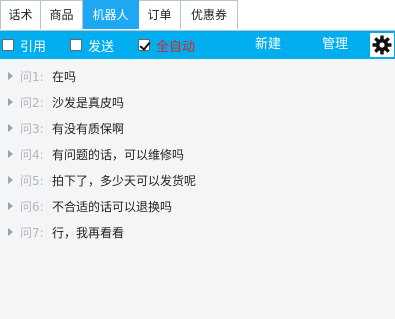 The width and height of the screenshot is (395, 319). What do you see at coordinates (209, 14) in the screenshot?
I see `tab-coupons: 优惠券` at bounding box center [209, 14].